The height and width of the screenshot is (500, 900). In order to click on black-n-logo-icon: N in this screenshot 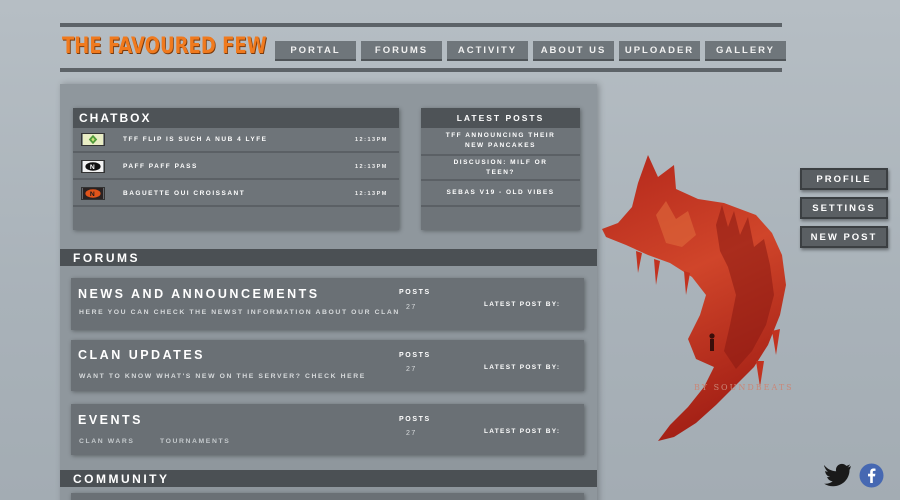, I will do `click(93, 166)`.